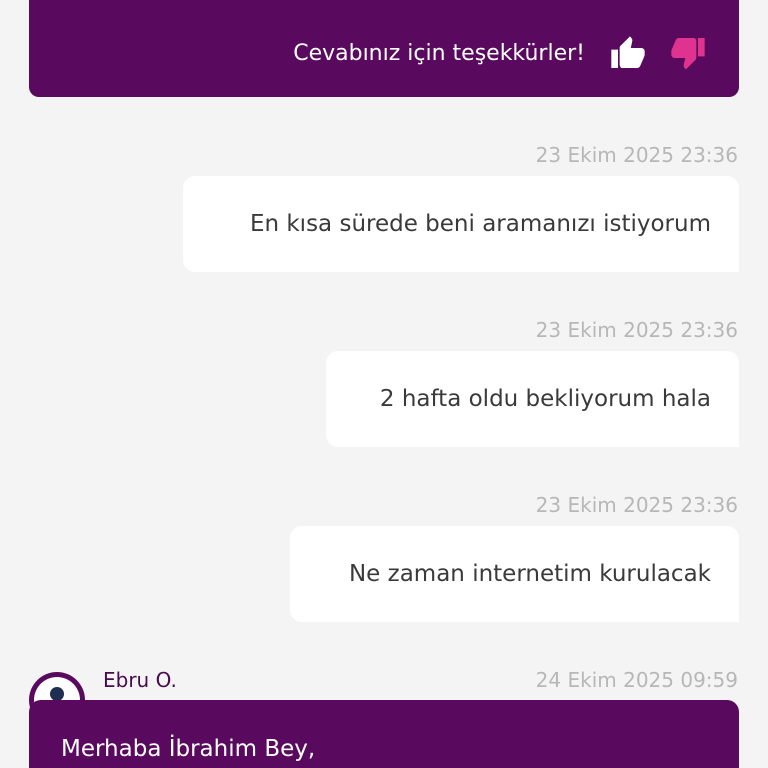  What do you see at coordinates (636, 680) in the screenshot?
I see `agent-message-timestamp: 24 Ekim 2025 09:59` at bounding box center [636, 680].